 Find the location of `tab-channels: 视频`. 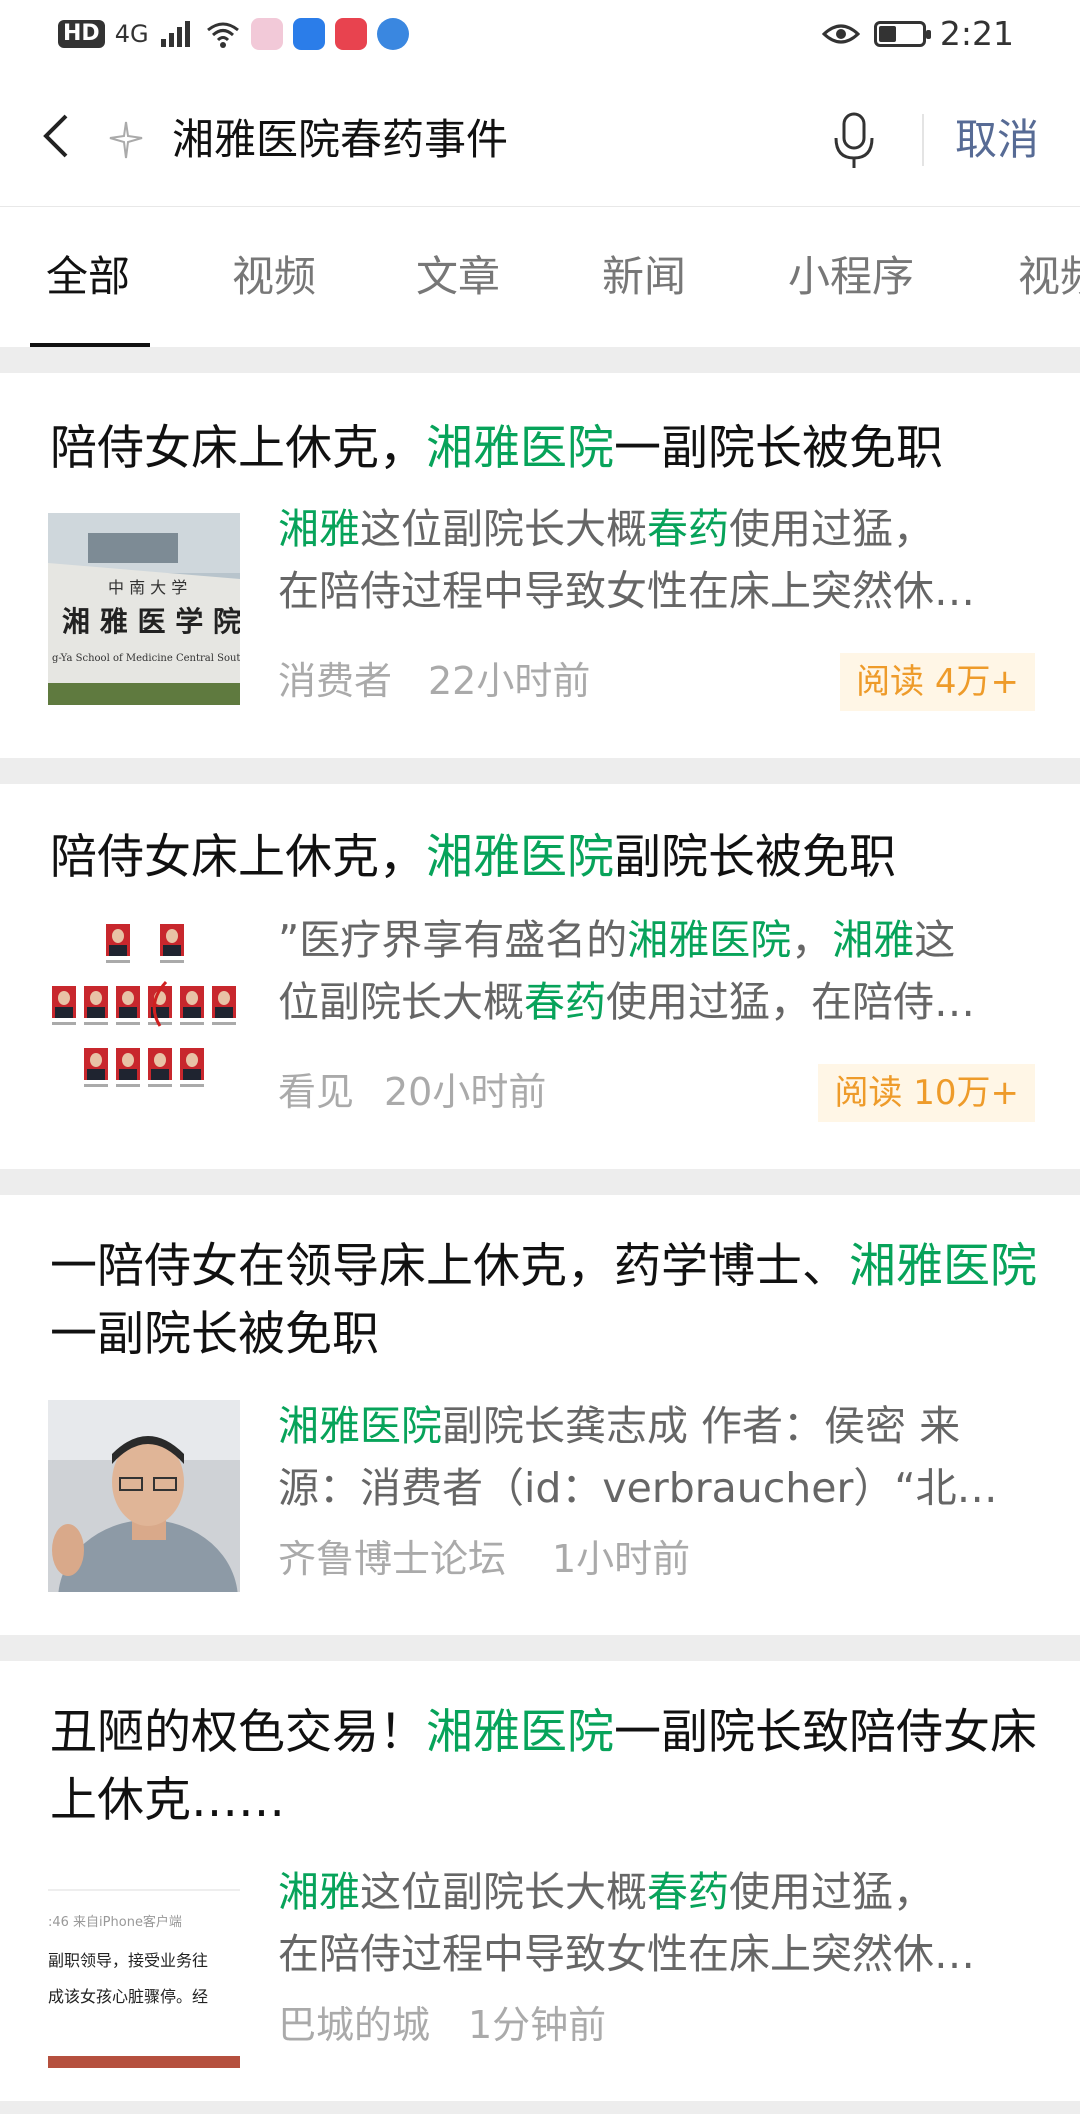

tab-channels: 视频 is located at coordinates (1049, 277).